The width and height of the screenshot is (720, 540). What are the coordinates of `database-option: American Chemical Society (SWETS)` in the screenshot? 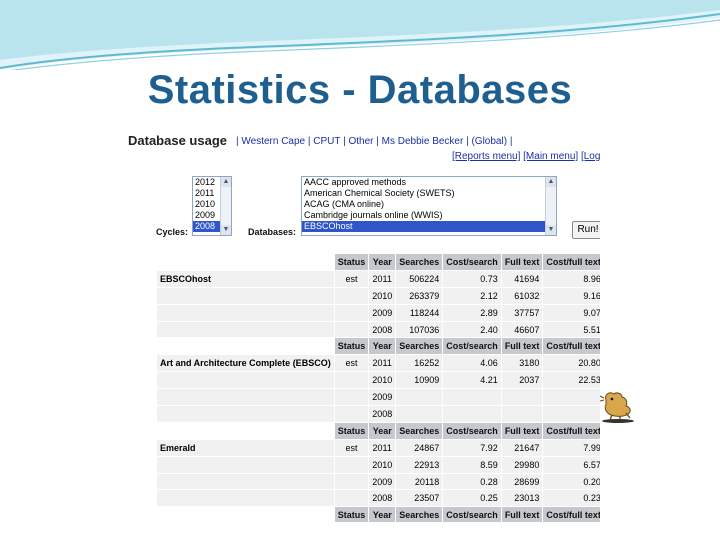 It's located at (429, 193).